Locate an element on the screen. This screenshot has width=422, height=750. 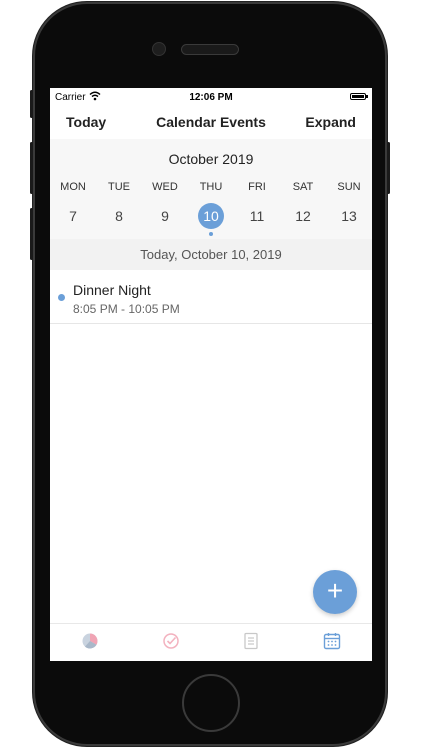
event-indicator-dot is located at coordinates (211, 234).